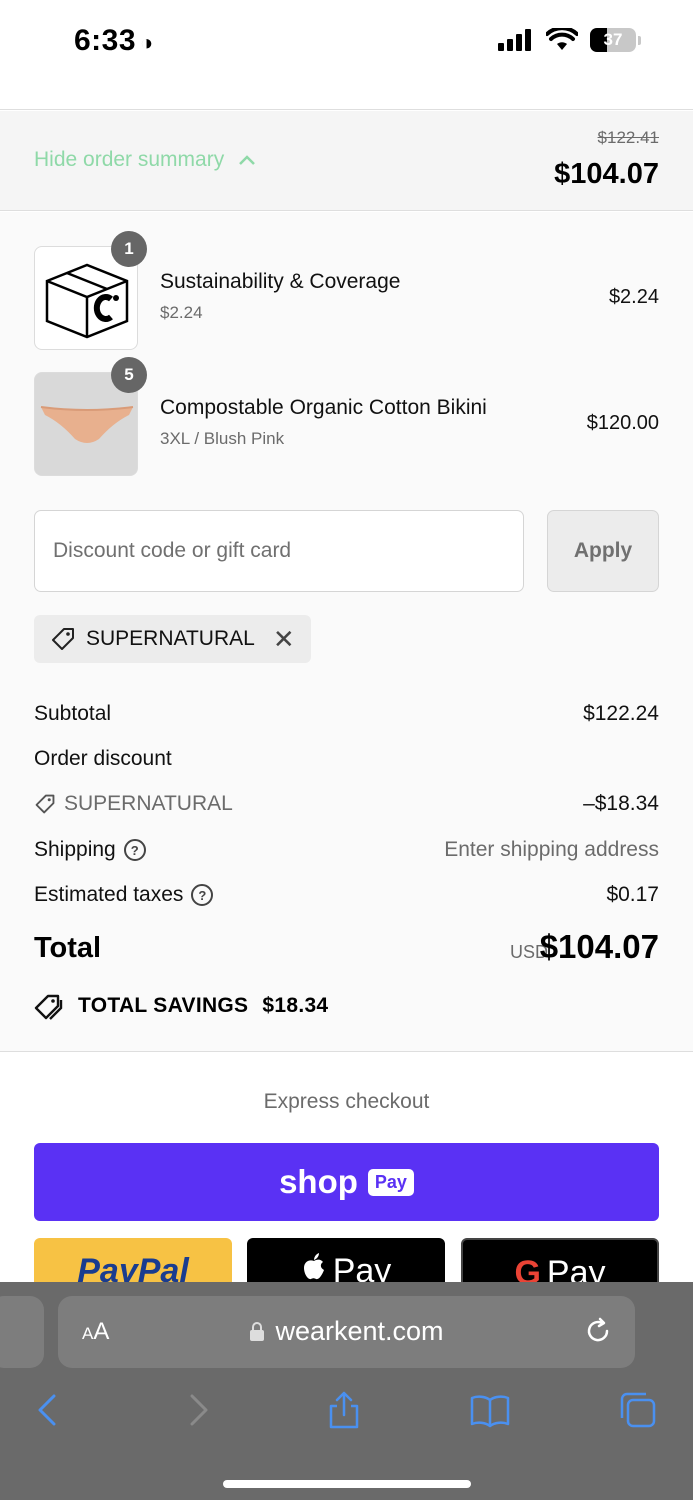  I want to click on battery-level: 37, so click(613, 39).